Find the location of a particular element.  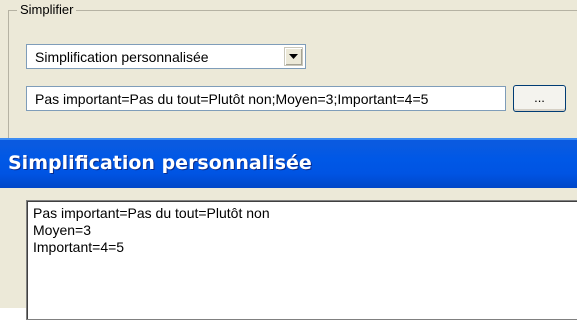

dropdown-button is located at coordinates (293, 56).